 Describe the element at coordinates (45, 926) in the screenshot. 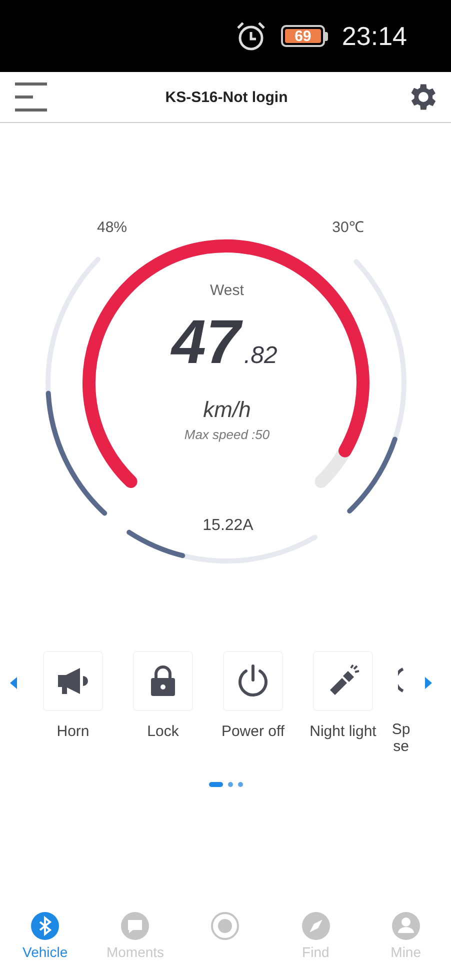

I see `bluetooth-icon` at that location.